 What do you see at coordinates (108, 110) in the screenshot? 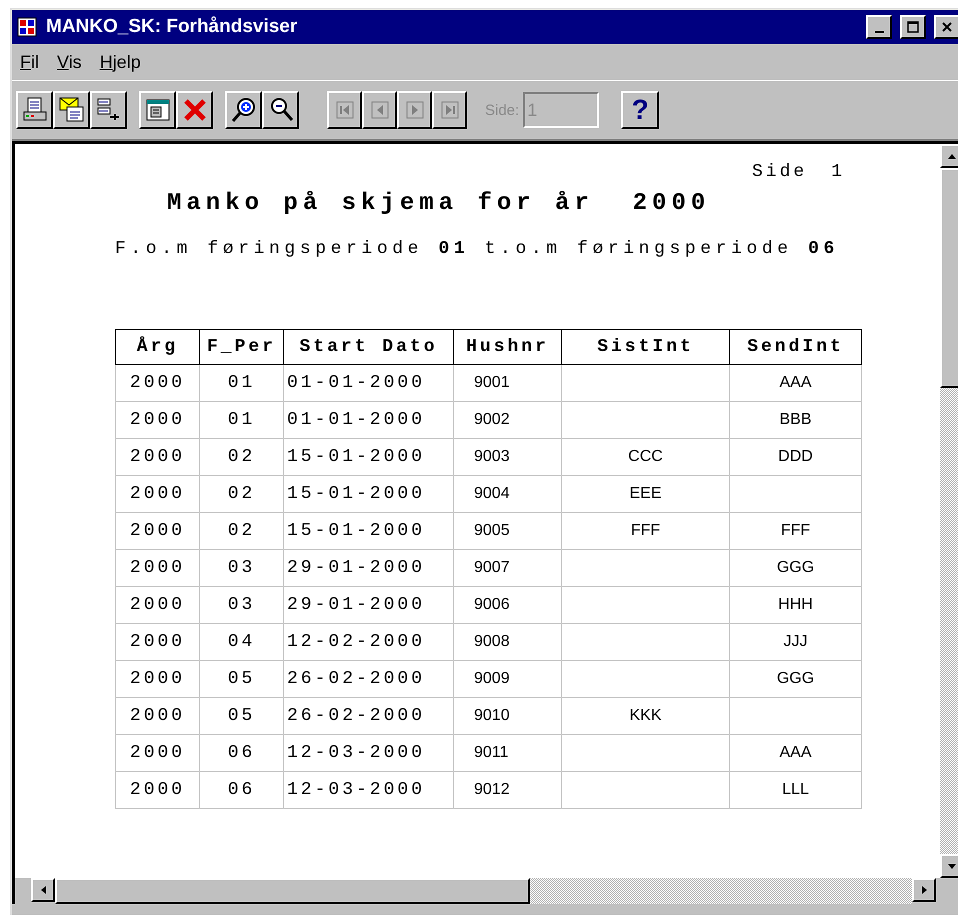
I see `setup-button` at bounding box center [108, 110].